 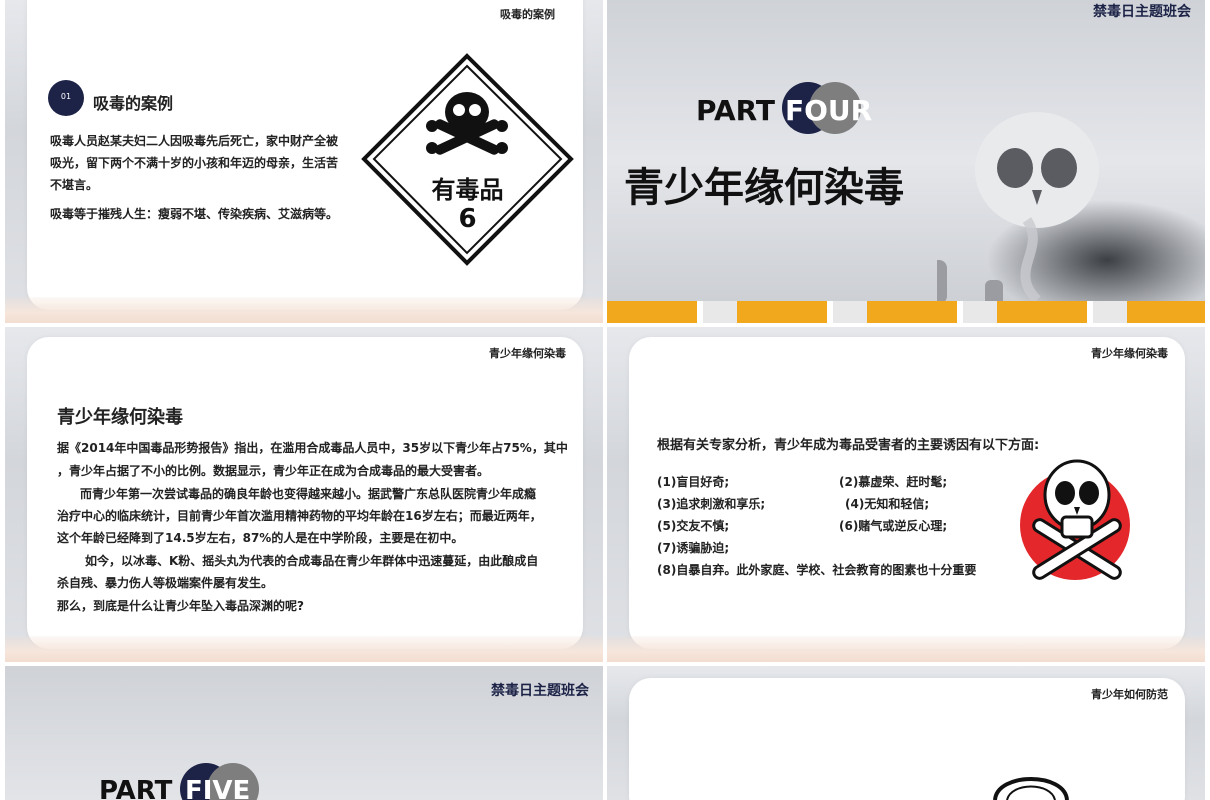 What do you see at coordinates (194, 163) in the screenshot?
I see `case-paragraph-line: 吸光，留下两个不满十岁的小孩和年迈的母亲，生活苦` at bounding box center [194, 163].